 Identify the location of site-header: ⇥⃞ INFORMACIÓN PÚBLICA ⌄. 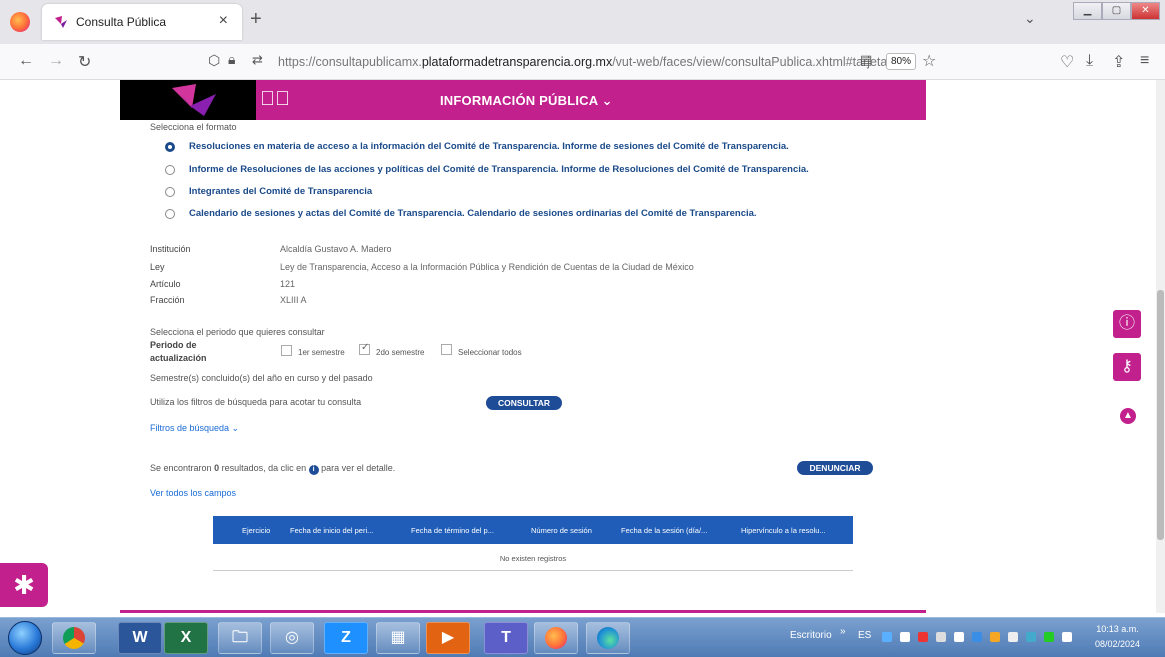
(523, 100).